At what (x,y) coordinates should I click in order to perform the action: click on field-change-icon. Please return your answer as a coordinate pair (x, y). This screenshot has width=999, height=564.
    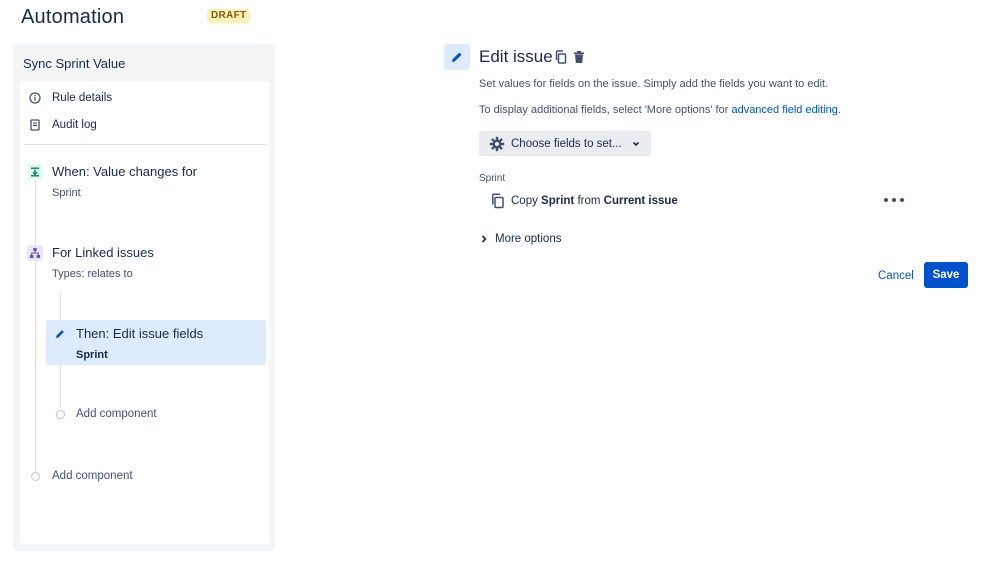
    Looking at the image, I should click on (35, 172).